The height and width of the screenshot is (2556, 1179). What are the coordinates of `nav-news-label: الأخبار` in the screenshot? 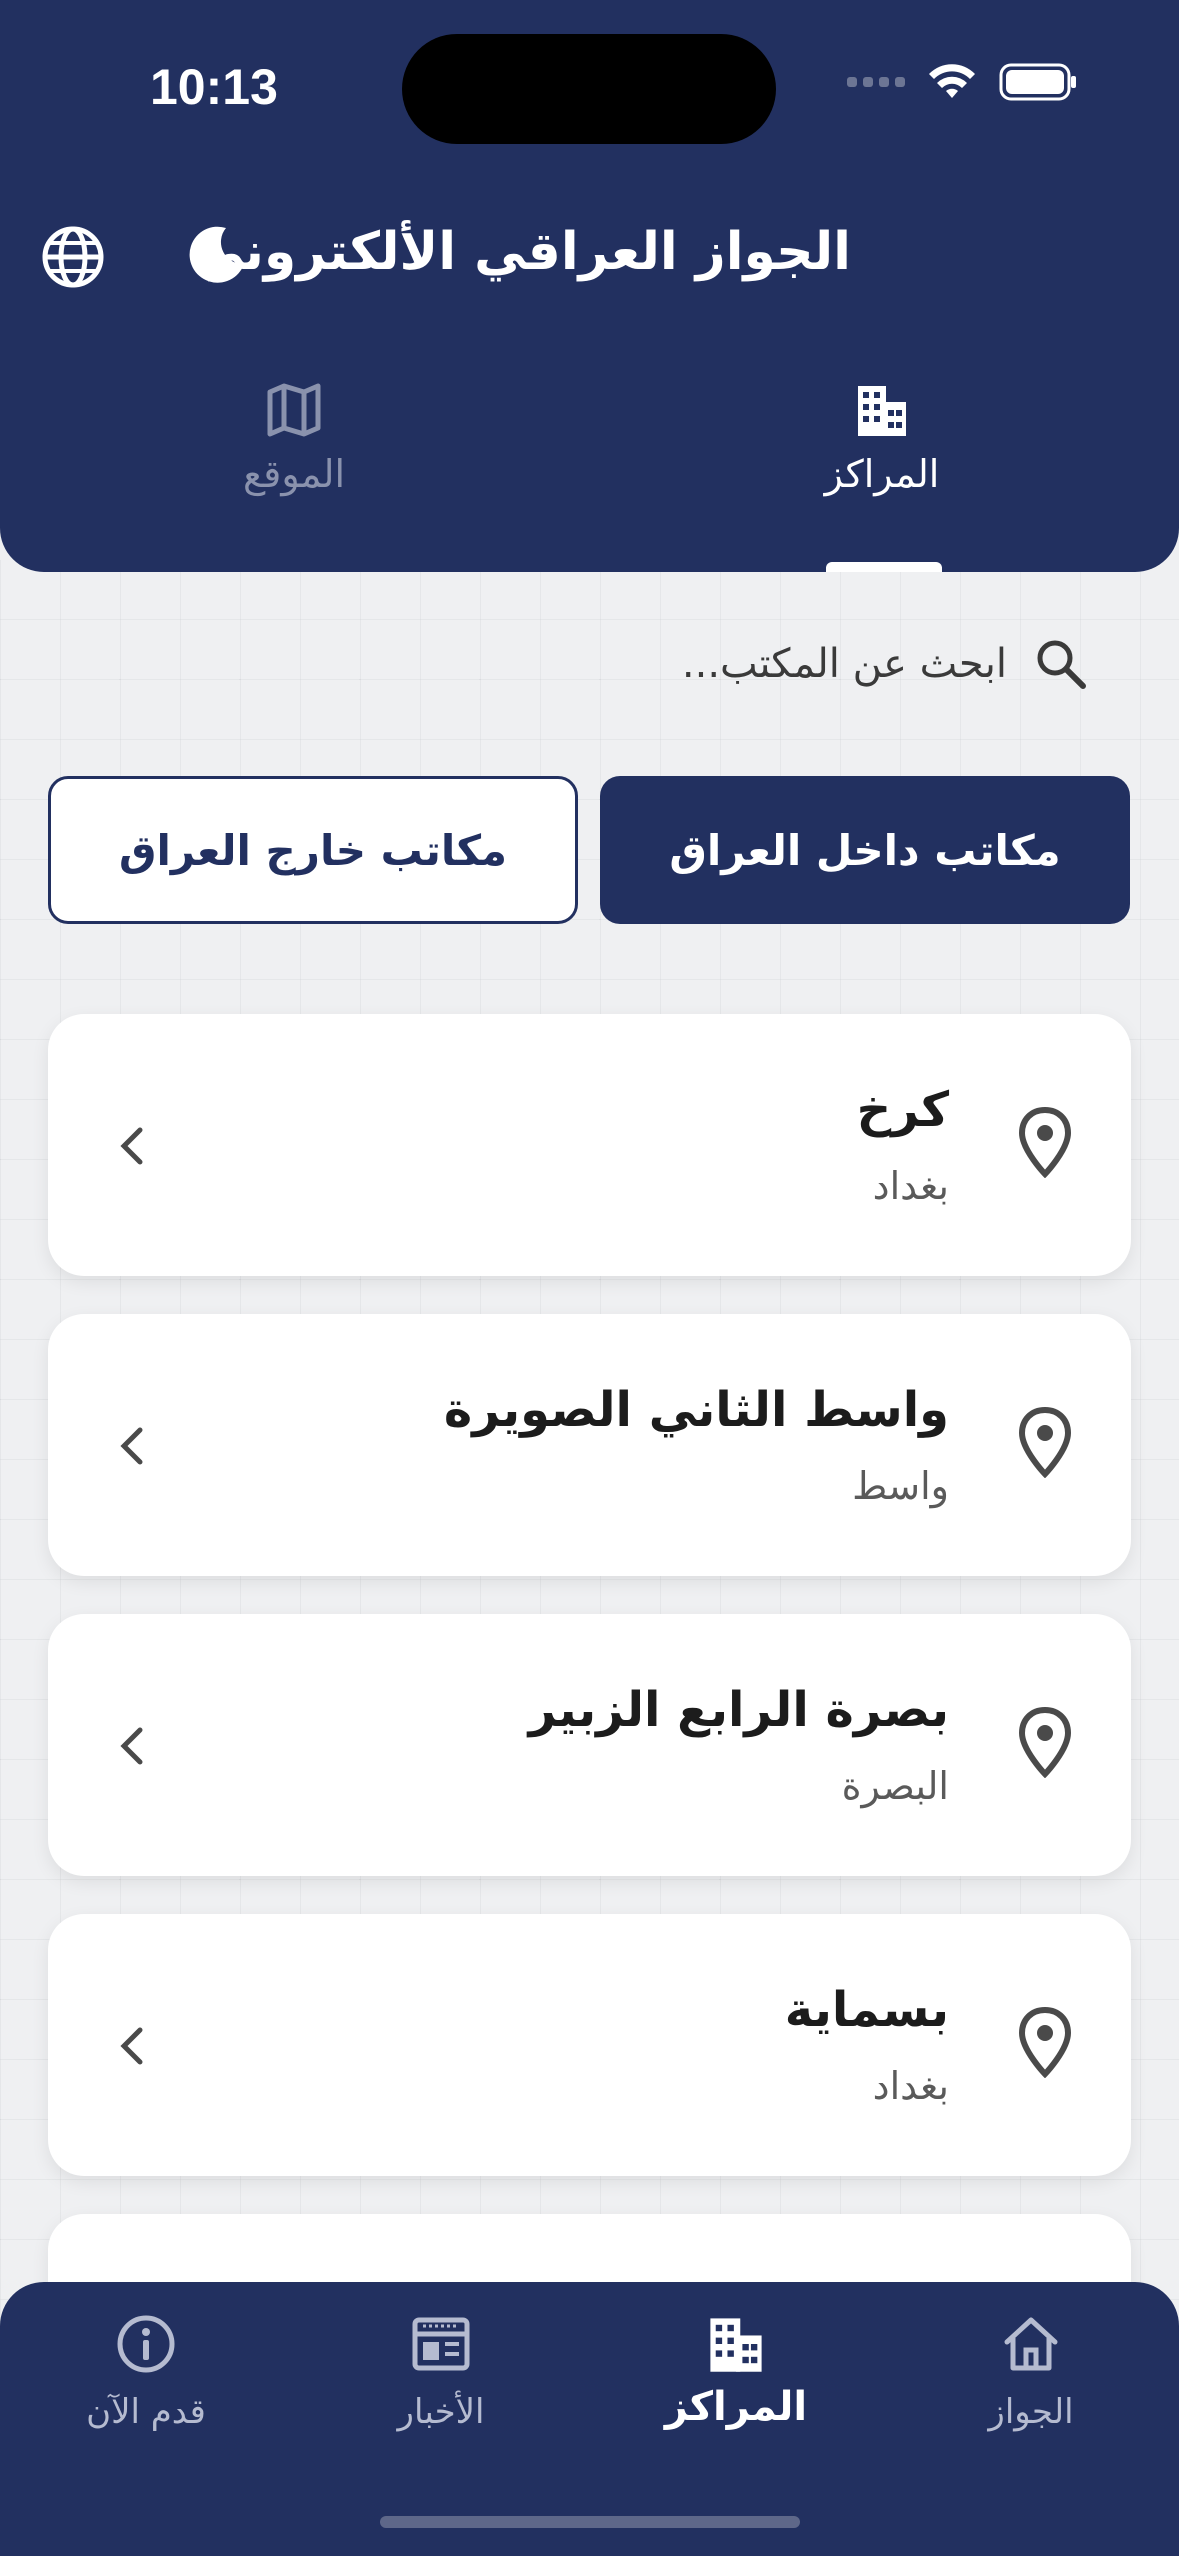 It's located at (441, 2412).